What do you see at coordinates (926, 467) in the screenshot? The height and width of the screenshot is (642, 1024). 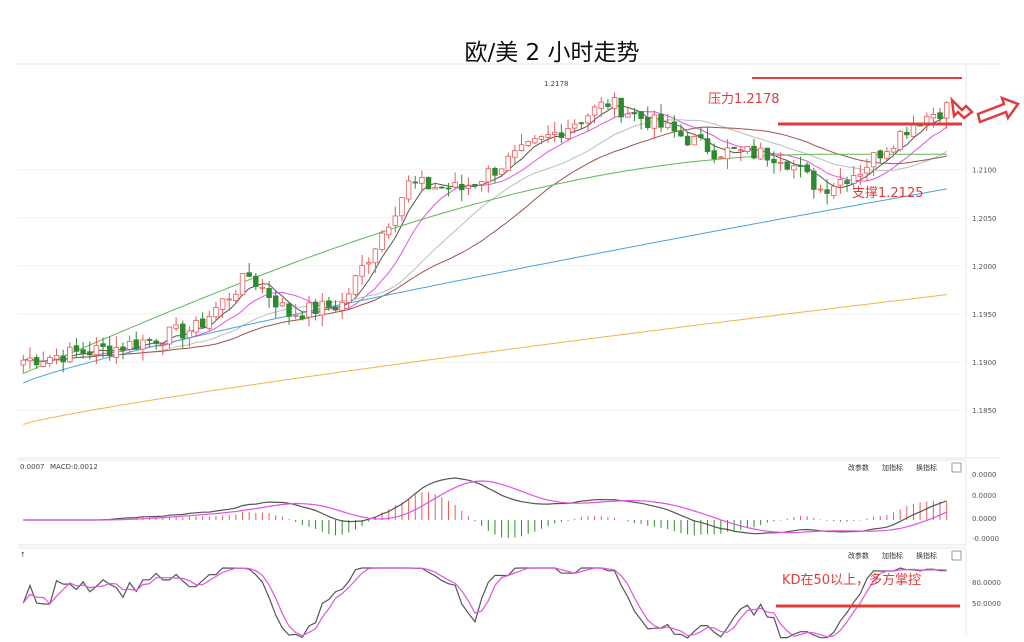 I see `swap-indicator-button: 换指标` at bounding box center [926, 467].